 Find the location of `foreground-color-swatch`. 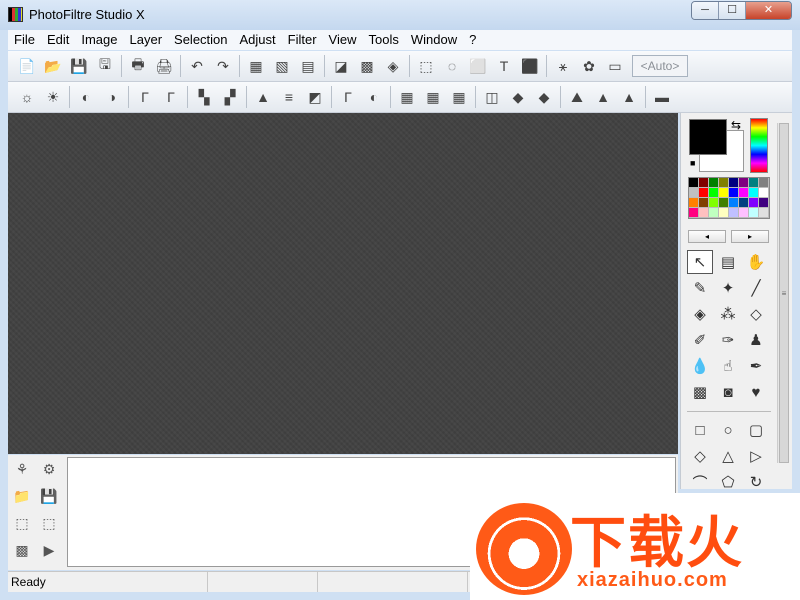

foreground-color-swatch is located at coordinates (708, 137).